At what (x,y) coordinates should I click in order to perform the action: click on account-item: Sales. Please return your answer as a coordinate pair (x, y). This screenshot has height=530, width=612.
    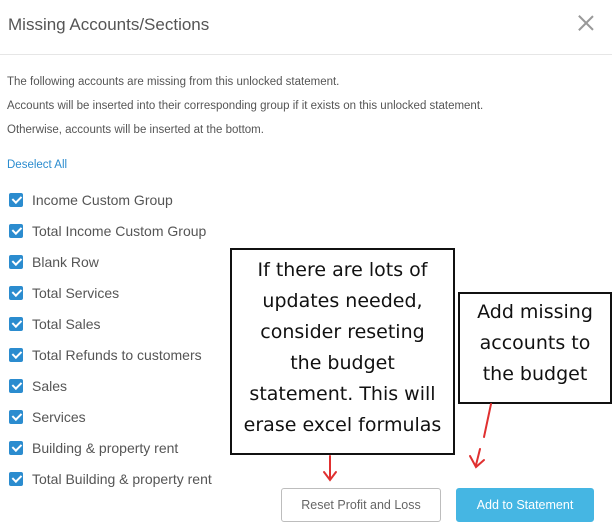
    Looking at the image, I should click on (110, 385).